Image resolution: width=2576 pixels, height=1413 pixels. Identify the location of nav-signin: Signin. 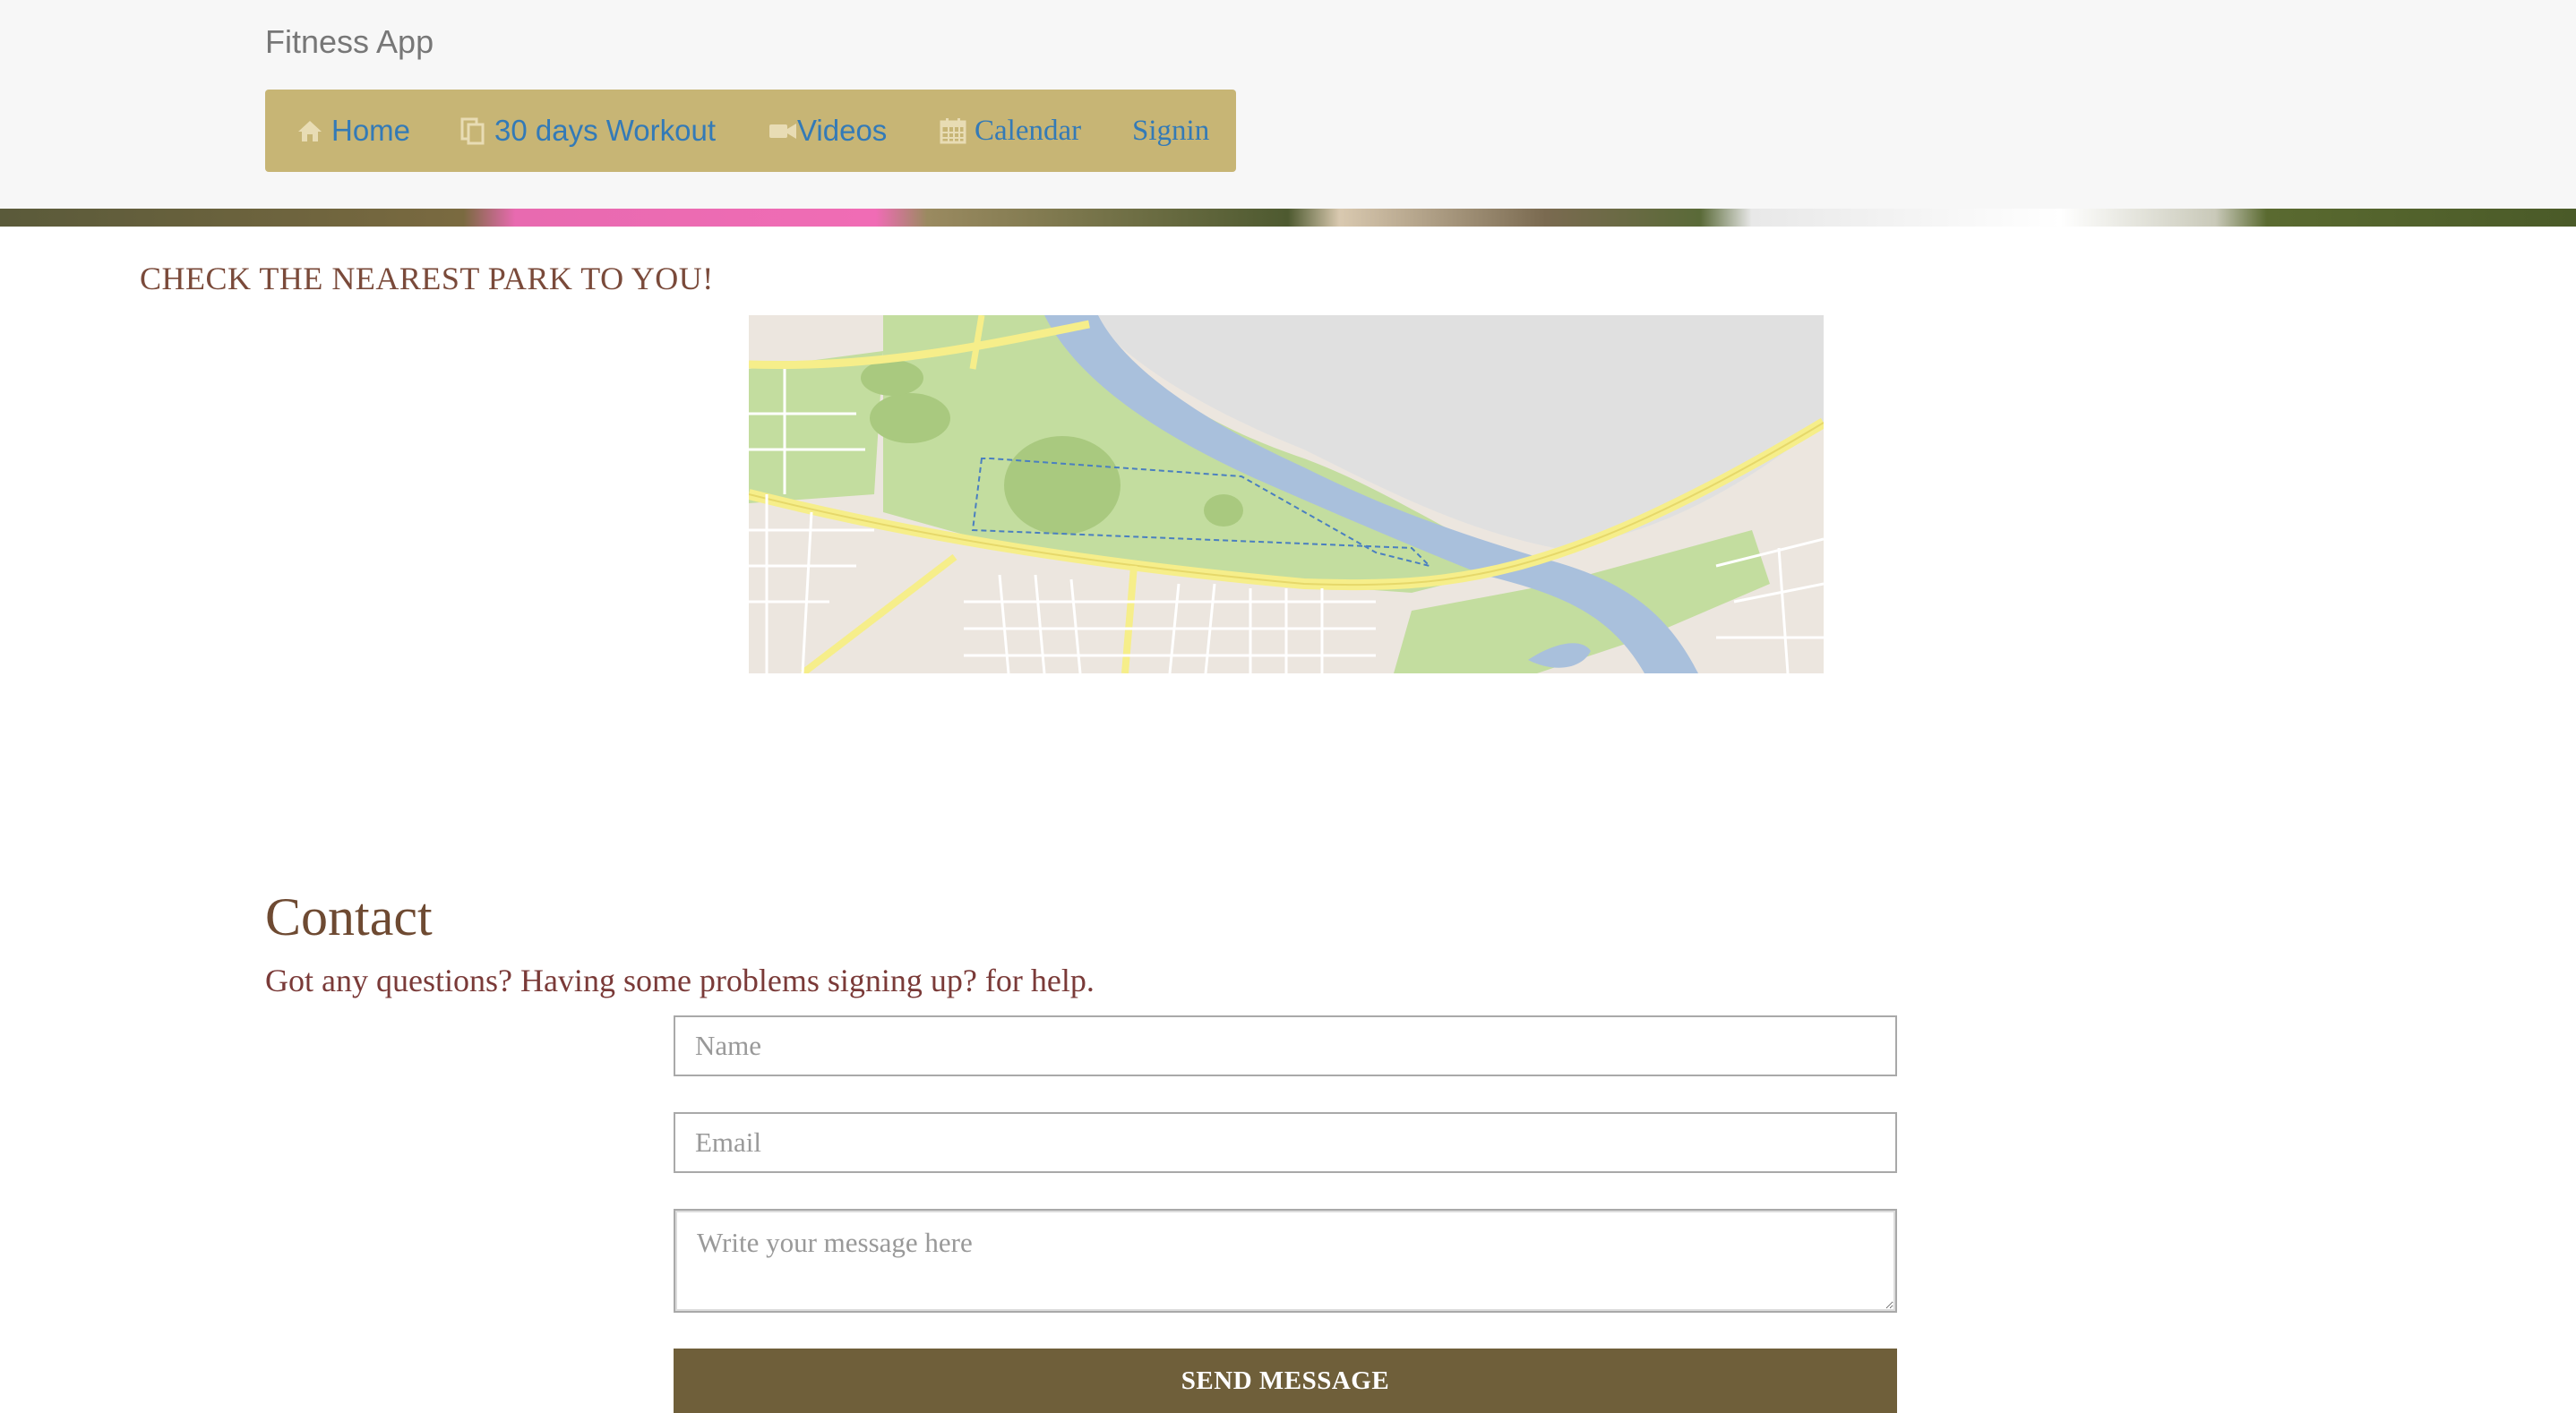
(1170, 131).